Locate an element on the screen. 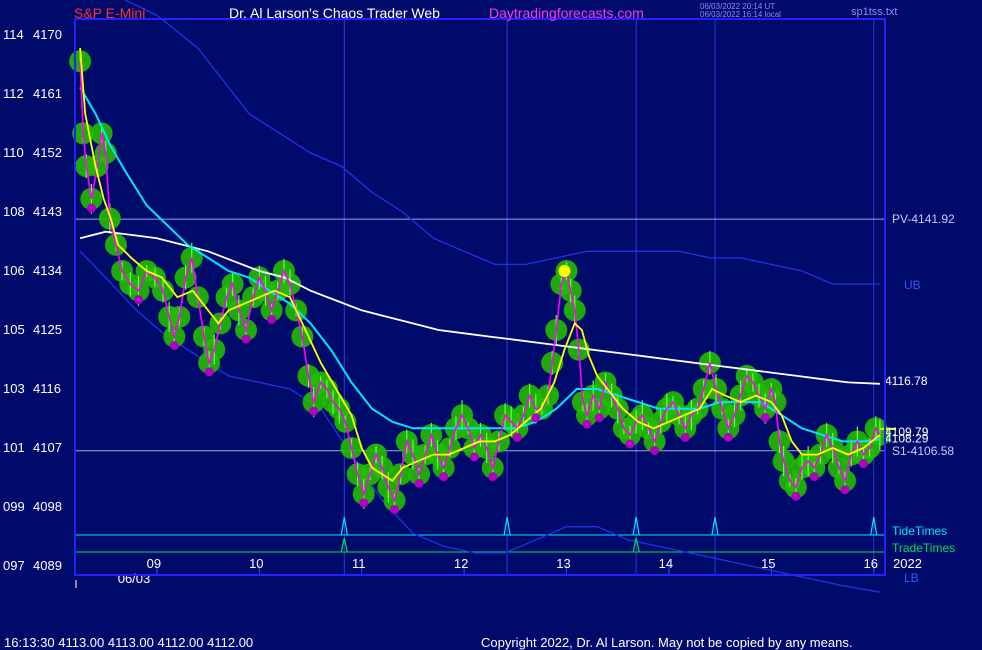  time-local: 06/03/2022 16:14 local is located at coordinates (740, 14).